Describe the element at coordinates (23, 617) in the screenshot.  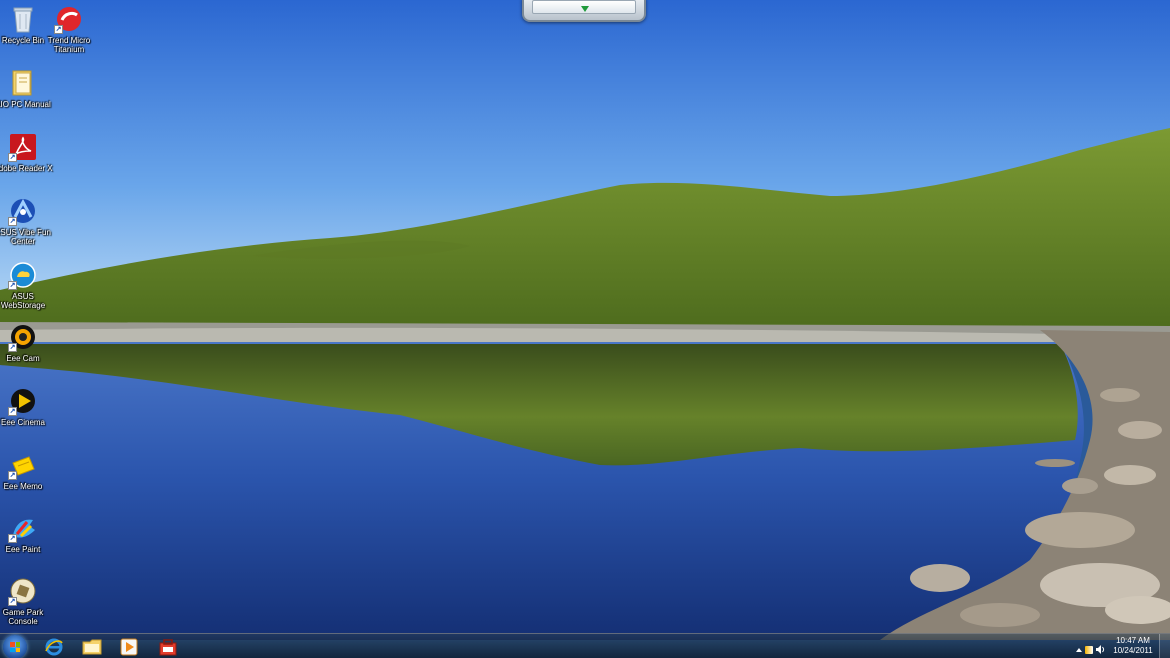
I see `desktop-icon-label: Game Park Console` at that location.